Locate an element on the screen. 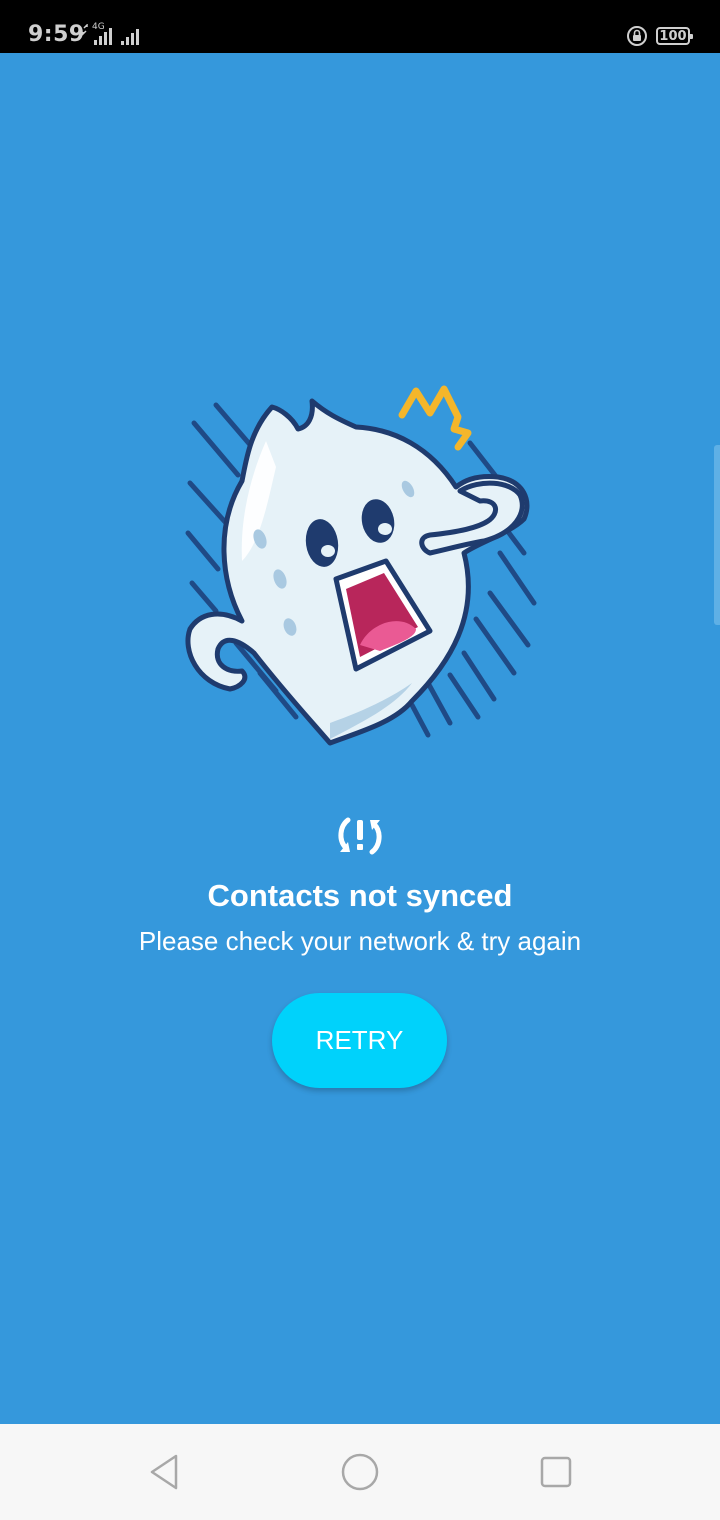  battery-icon: 100 is located at coordinates (674, 36).